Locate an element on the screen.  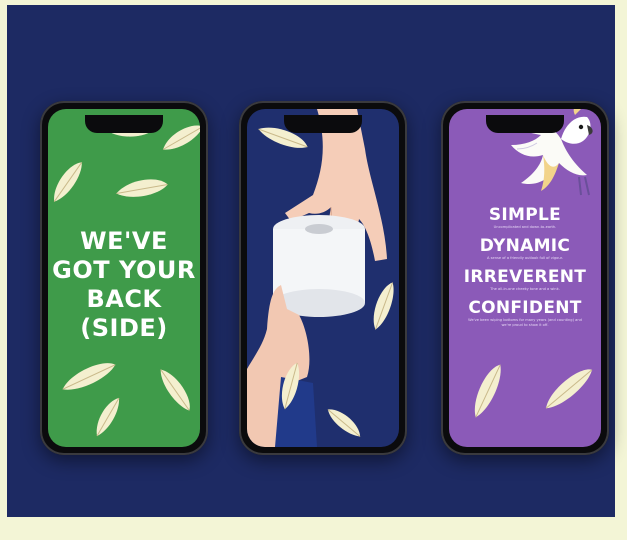
value-item: SIMPLE Uncomplicated and down-to-earth. is located at coordinates (525, 217).